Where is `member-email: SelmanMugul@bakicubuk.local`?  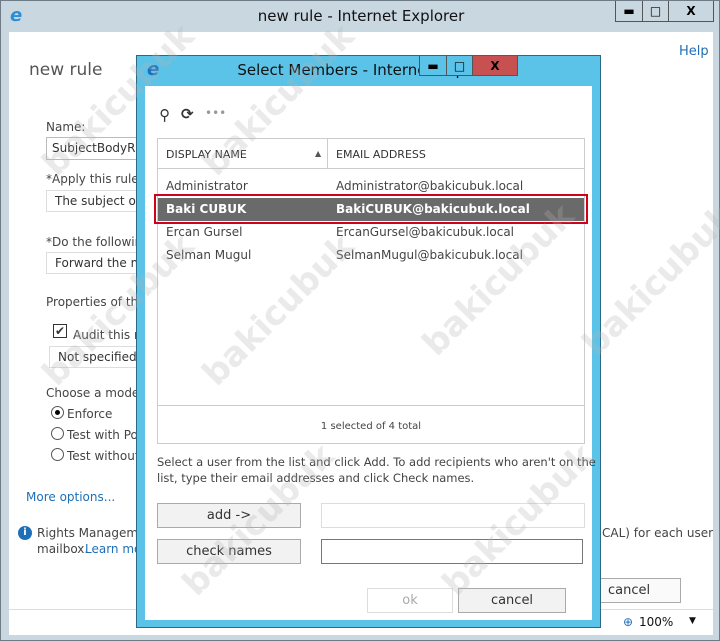 member-email: SelmanMugul@bakicubuk.local is located at coordinates (429, 255).